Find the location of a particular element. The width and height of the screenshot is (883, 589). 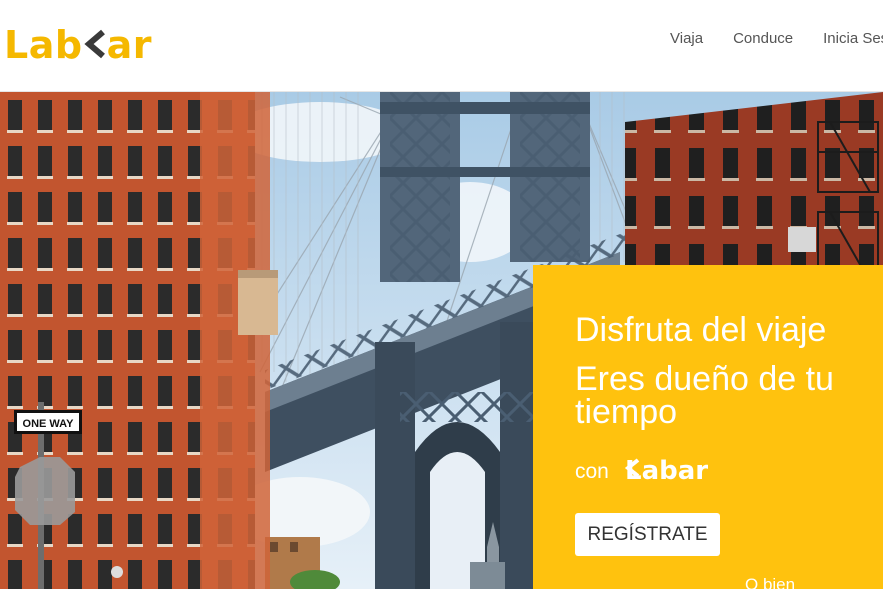

nav-conduce: Conduce is located at coordinates (763, 38).